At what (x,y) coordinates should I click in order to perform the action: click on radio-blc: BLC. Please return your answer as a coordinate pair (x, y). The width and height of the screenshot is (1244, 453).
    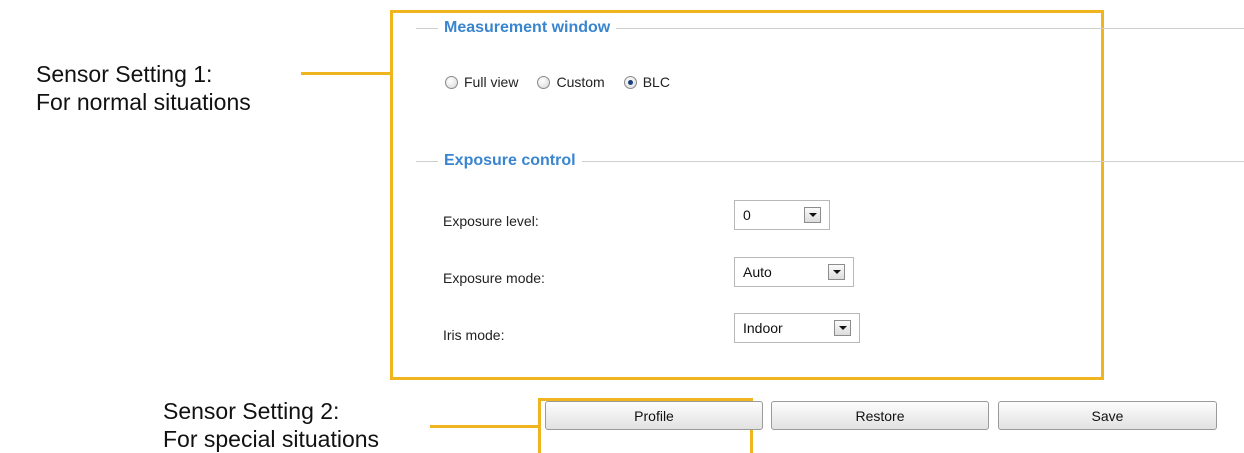
    Looking at the image, I should click on (646, 82).